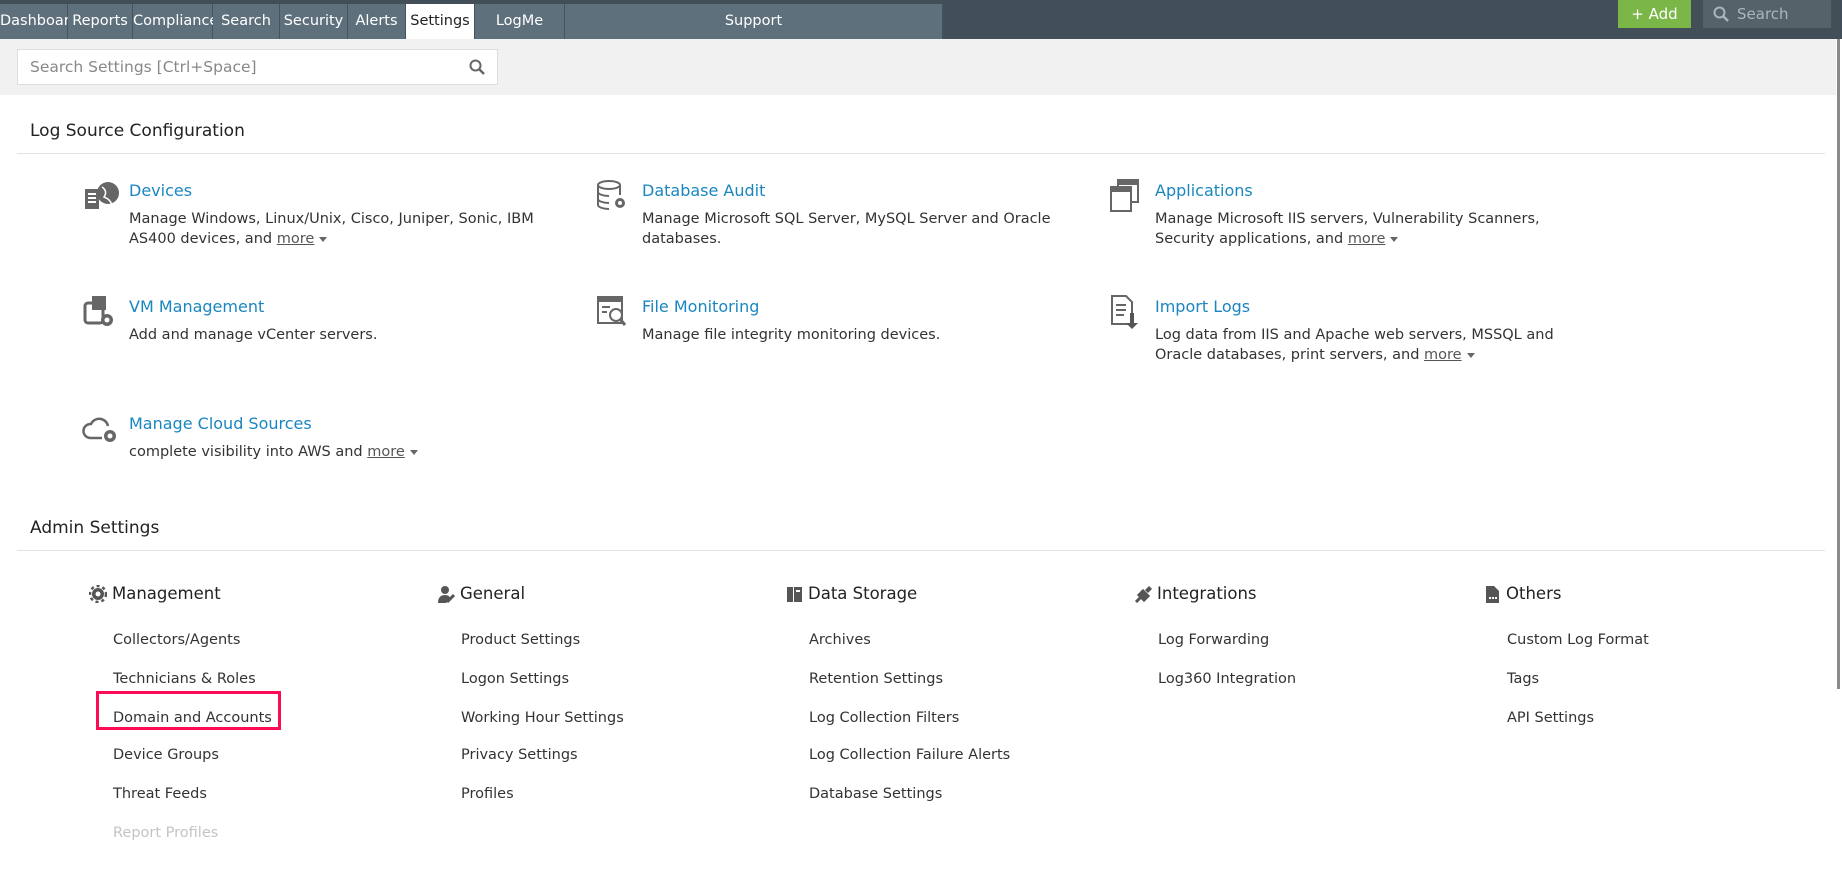  I want to click on scrollbar, so click(1838, 364).